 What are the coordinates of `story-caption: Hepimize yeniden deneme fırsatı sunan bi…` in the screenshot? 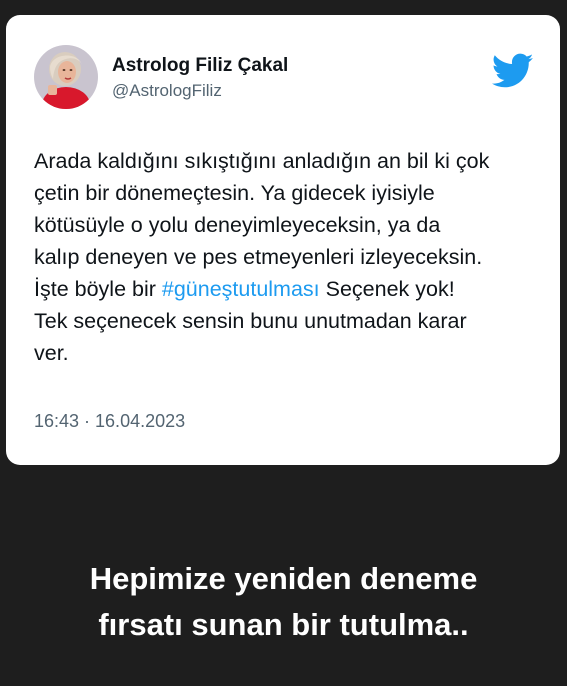 It's located at (283, 602).